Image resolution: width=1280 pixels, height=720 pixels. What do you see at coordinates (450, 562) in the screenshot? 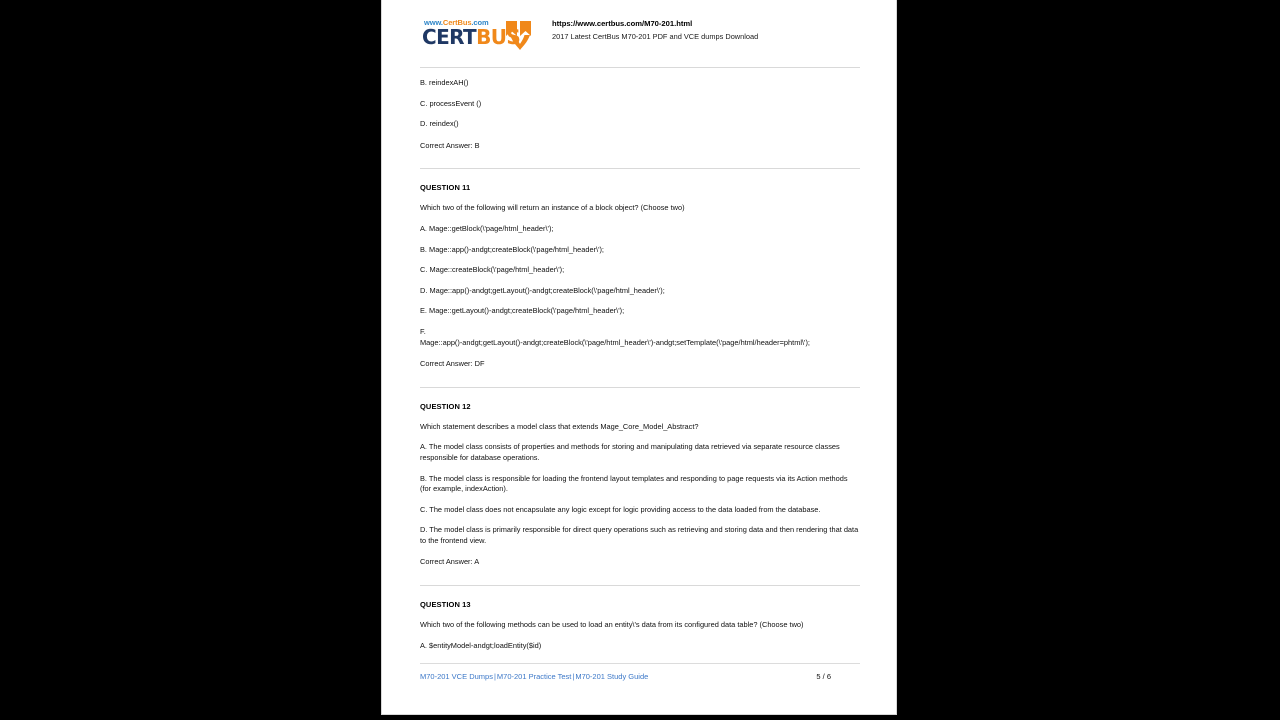
I see `question-12-correct-answer: Correct Answer: A` at bounding box center [450, 562].